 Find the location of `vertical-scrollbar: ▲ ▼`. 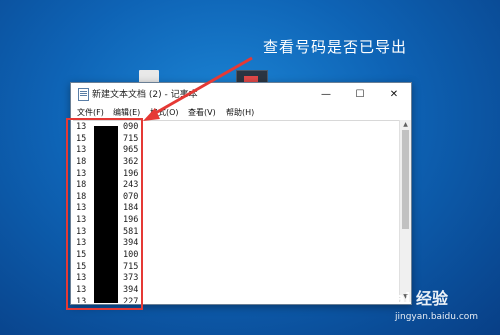

vertical-scrollbar: ▲ ▼ is located at coordinates (405, 211).